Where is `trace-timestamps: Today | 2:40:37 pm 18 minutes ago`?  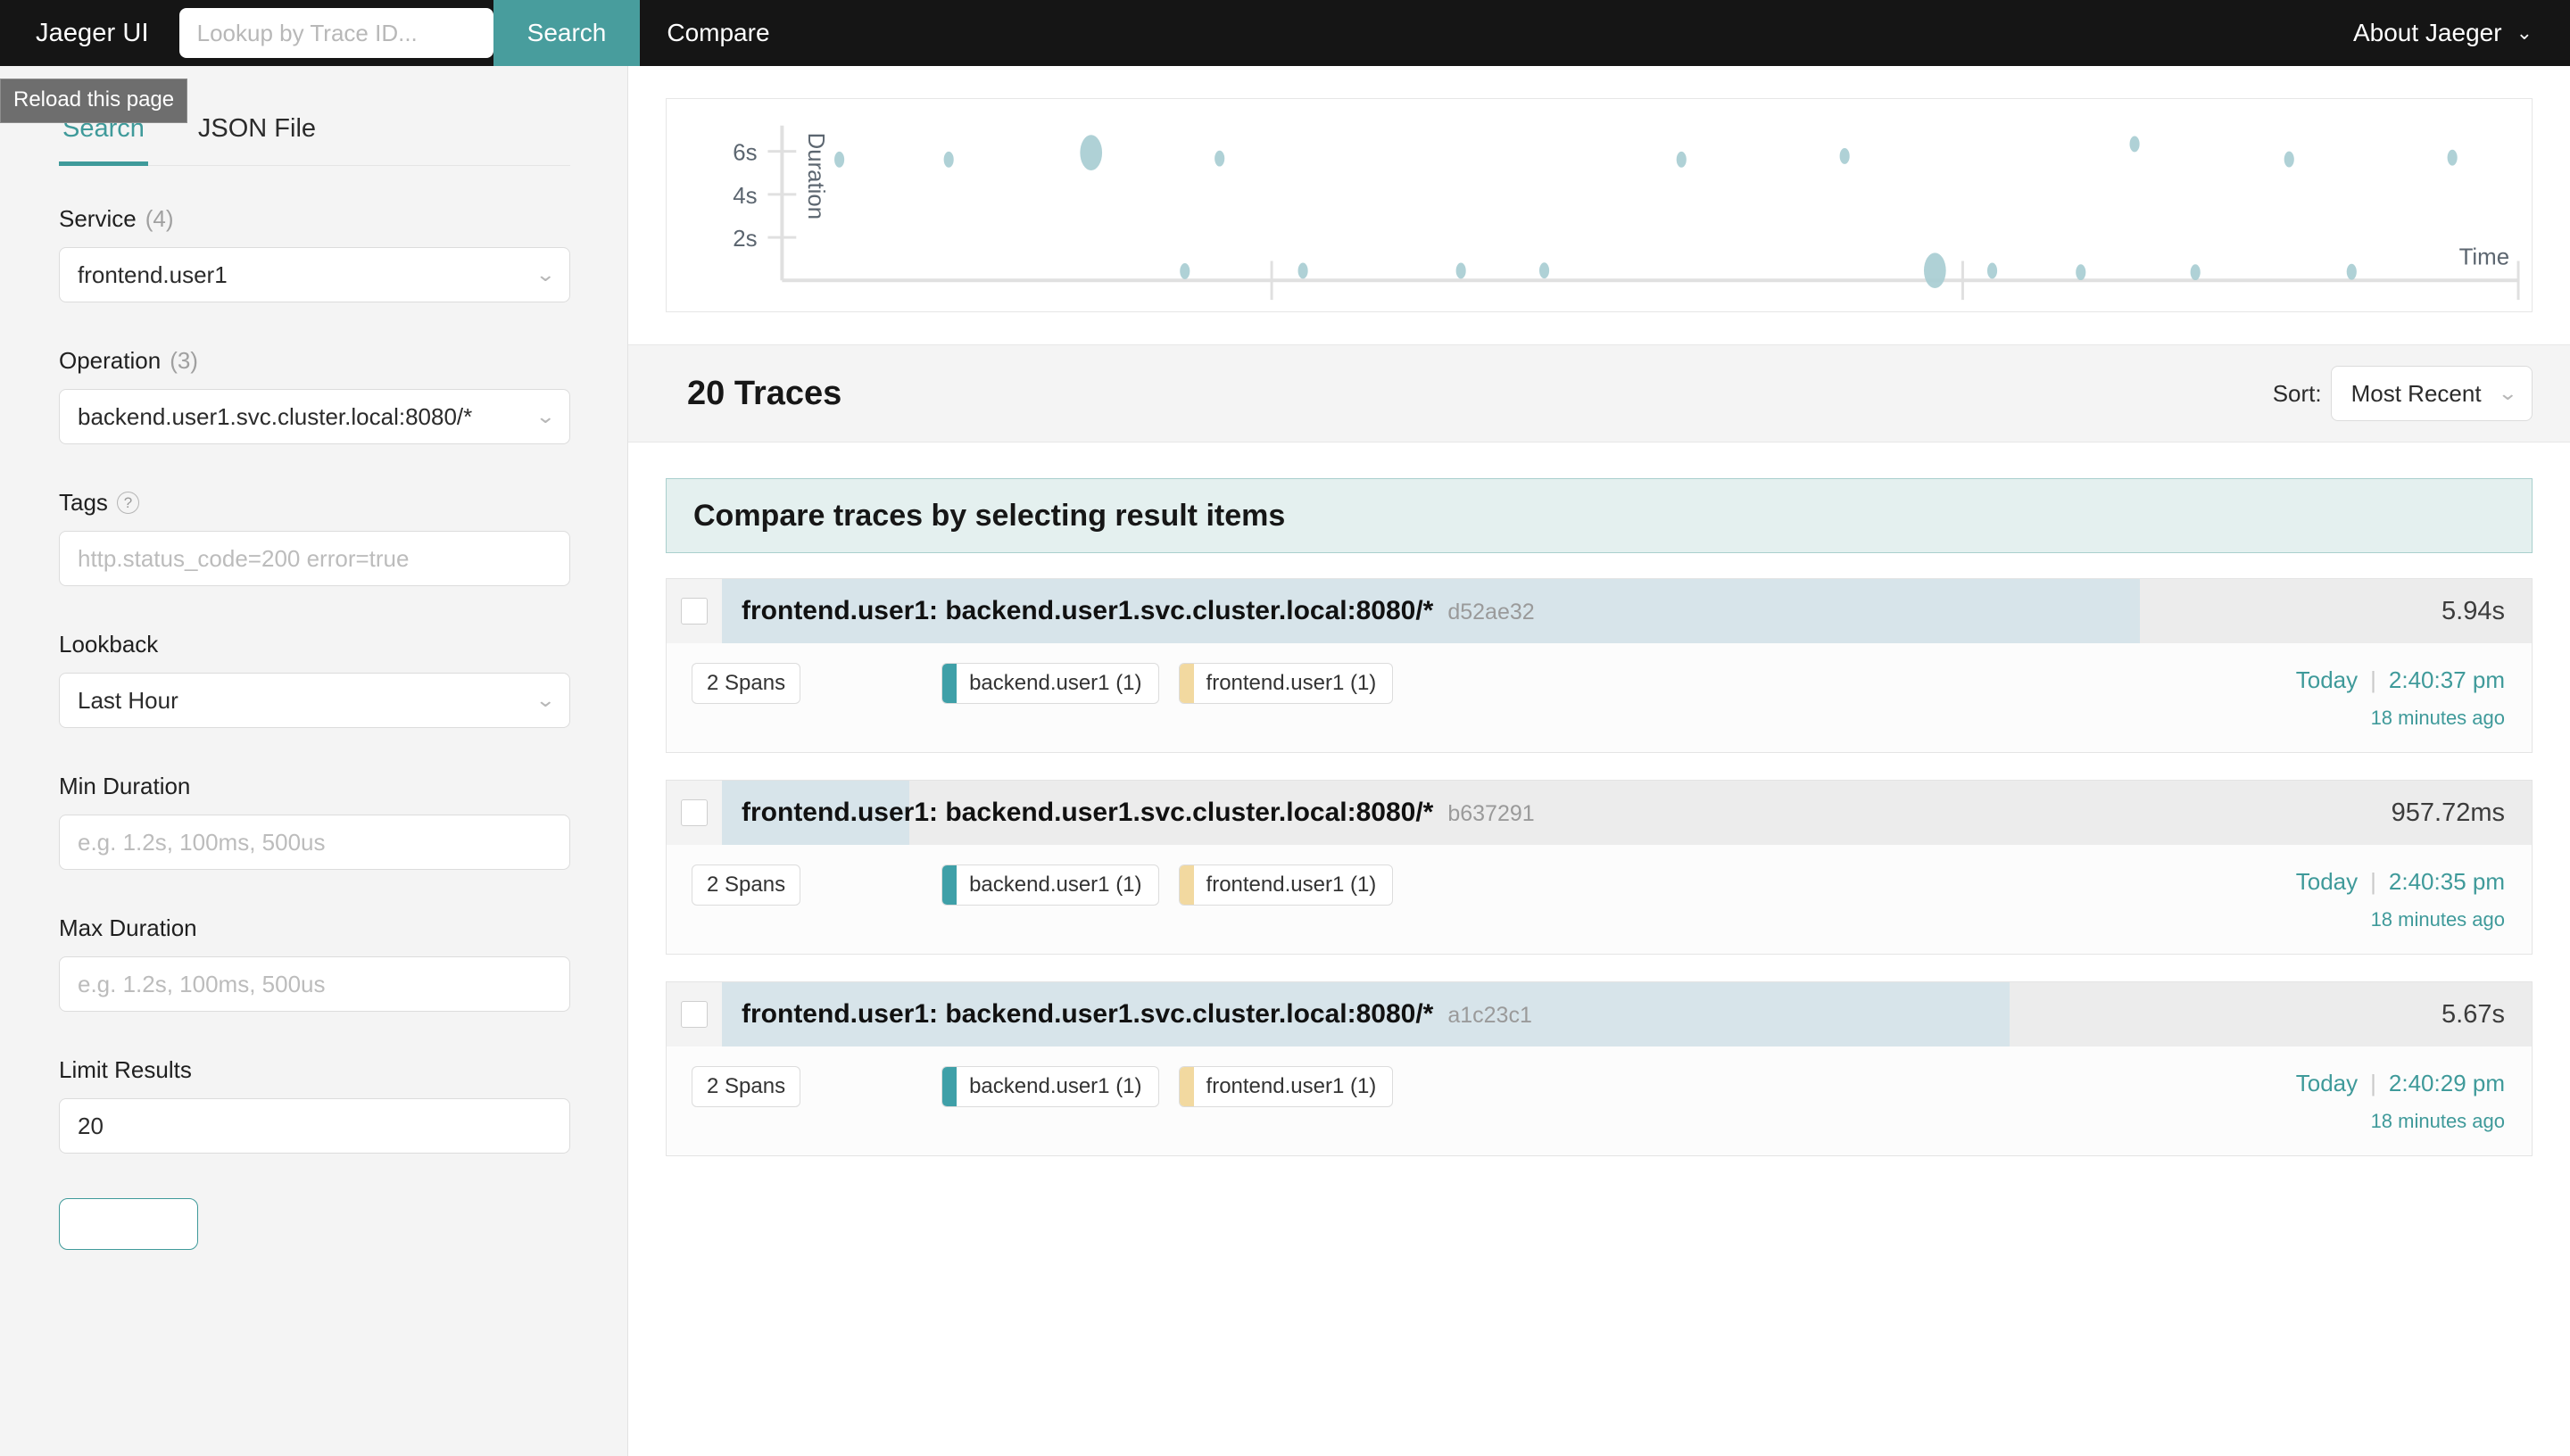
trace-timestamps: Today | 2:40:37 pm 18 minutes ago is located at coordinates (2400, 697).